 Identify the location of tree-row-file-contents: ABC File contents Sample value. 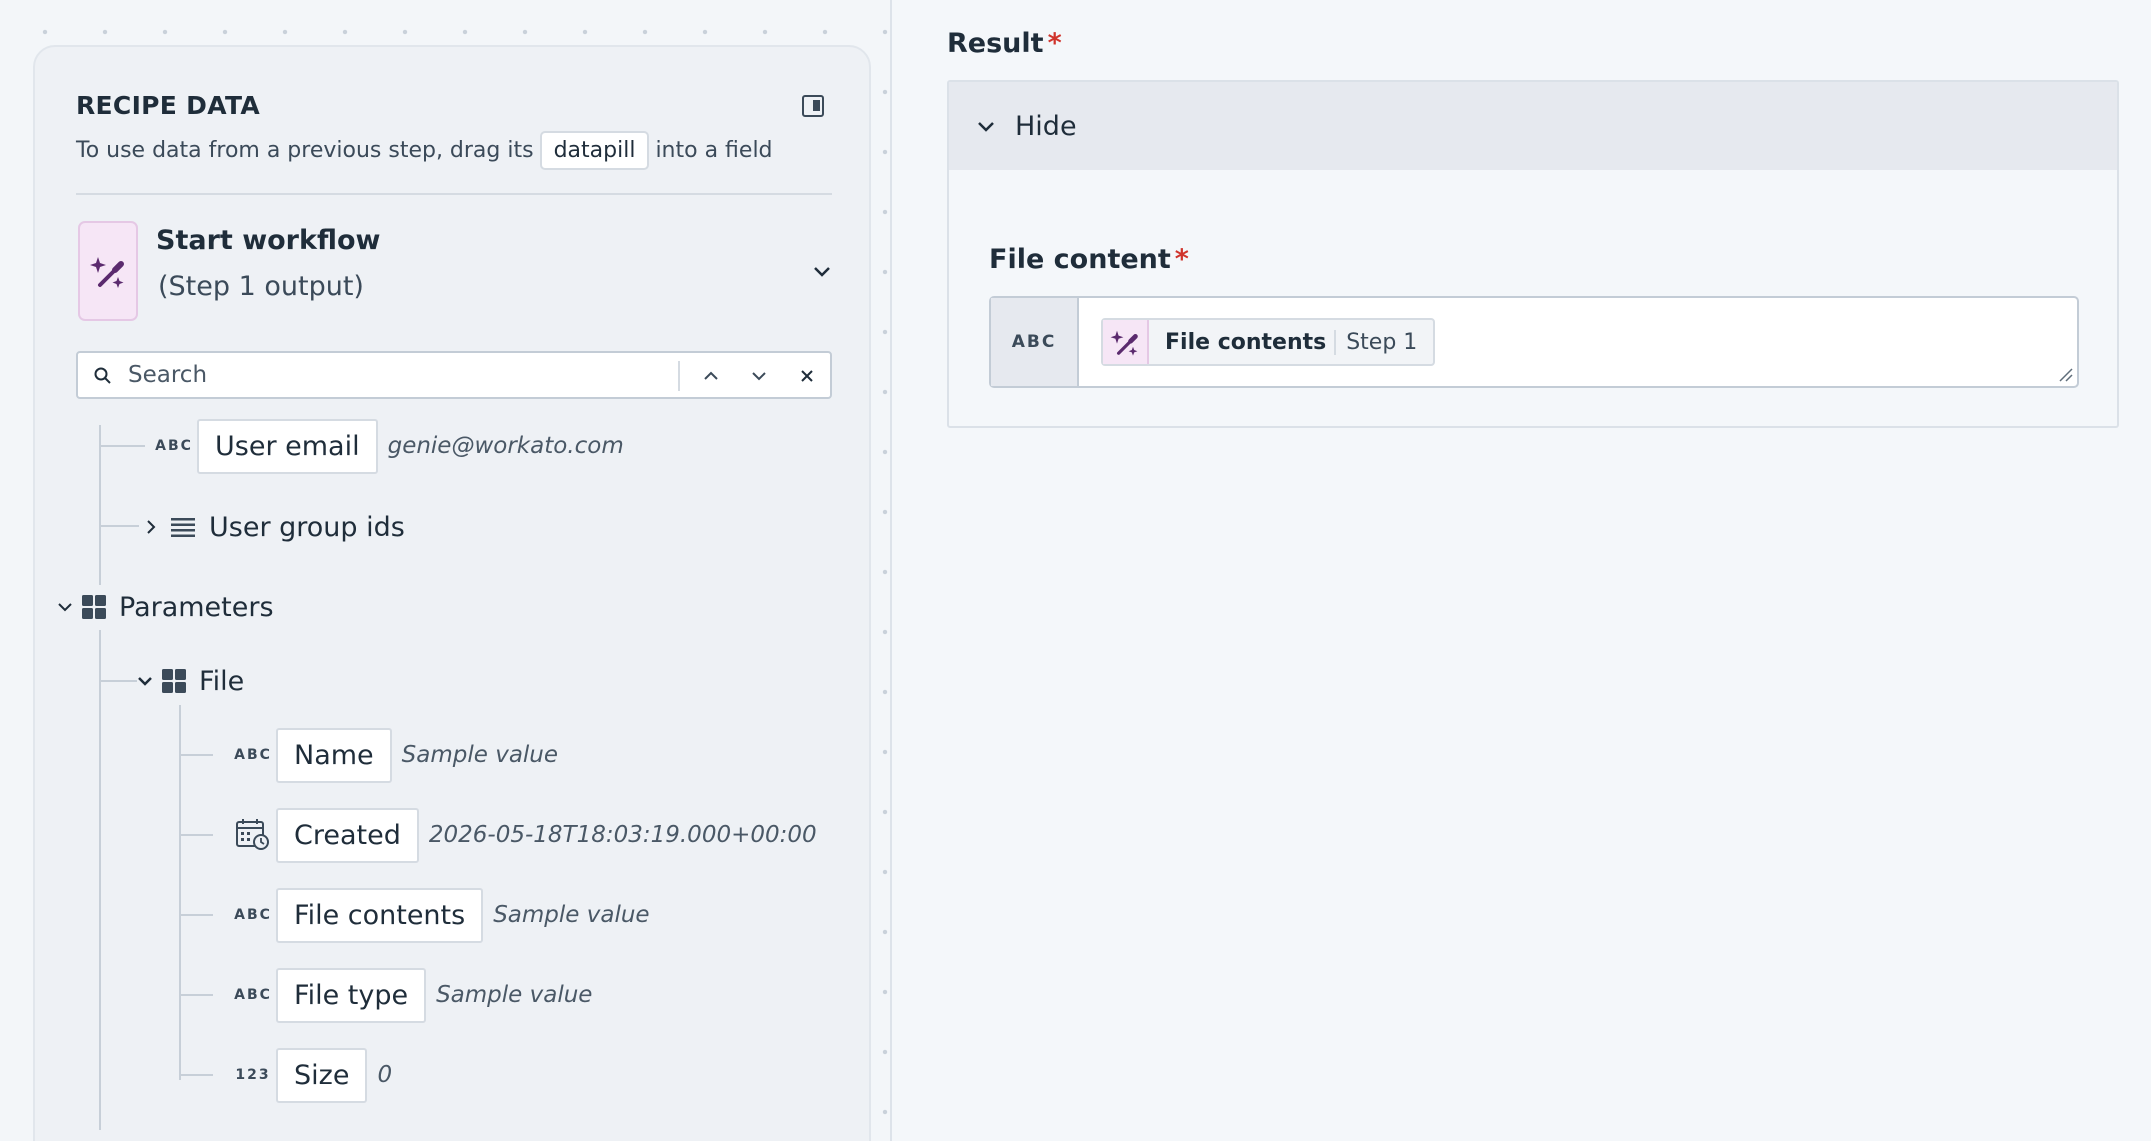
(440, 915).